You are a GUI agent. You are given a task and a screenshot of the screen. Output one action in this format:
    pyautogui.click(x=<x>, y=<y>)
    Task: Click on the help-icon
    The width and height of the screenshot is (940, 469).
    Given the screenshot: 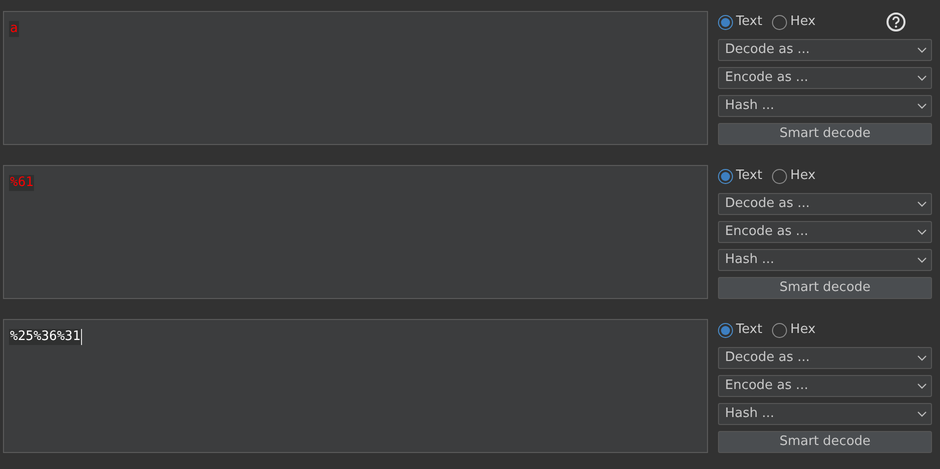 What is the action you would take?
    pyautogui.click(x=896, y=22)
    